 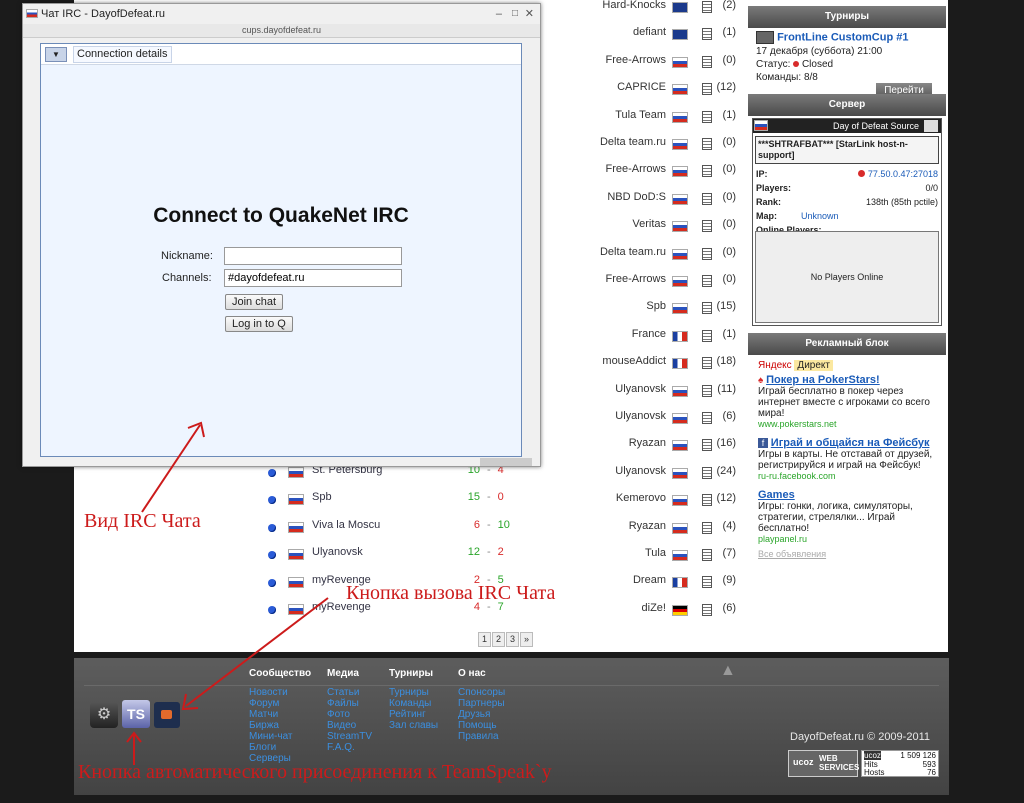 I want to click on arrow-irc-button, so click(x=257, y=652).